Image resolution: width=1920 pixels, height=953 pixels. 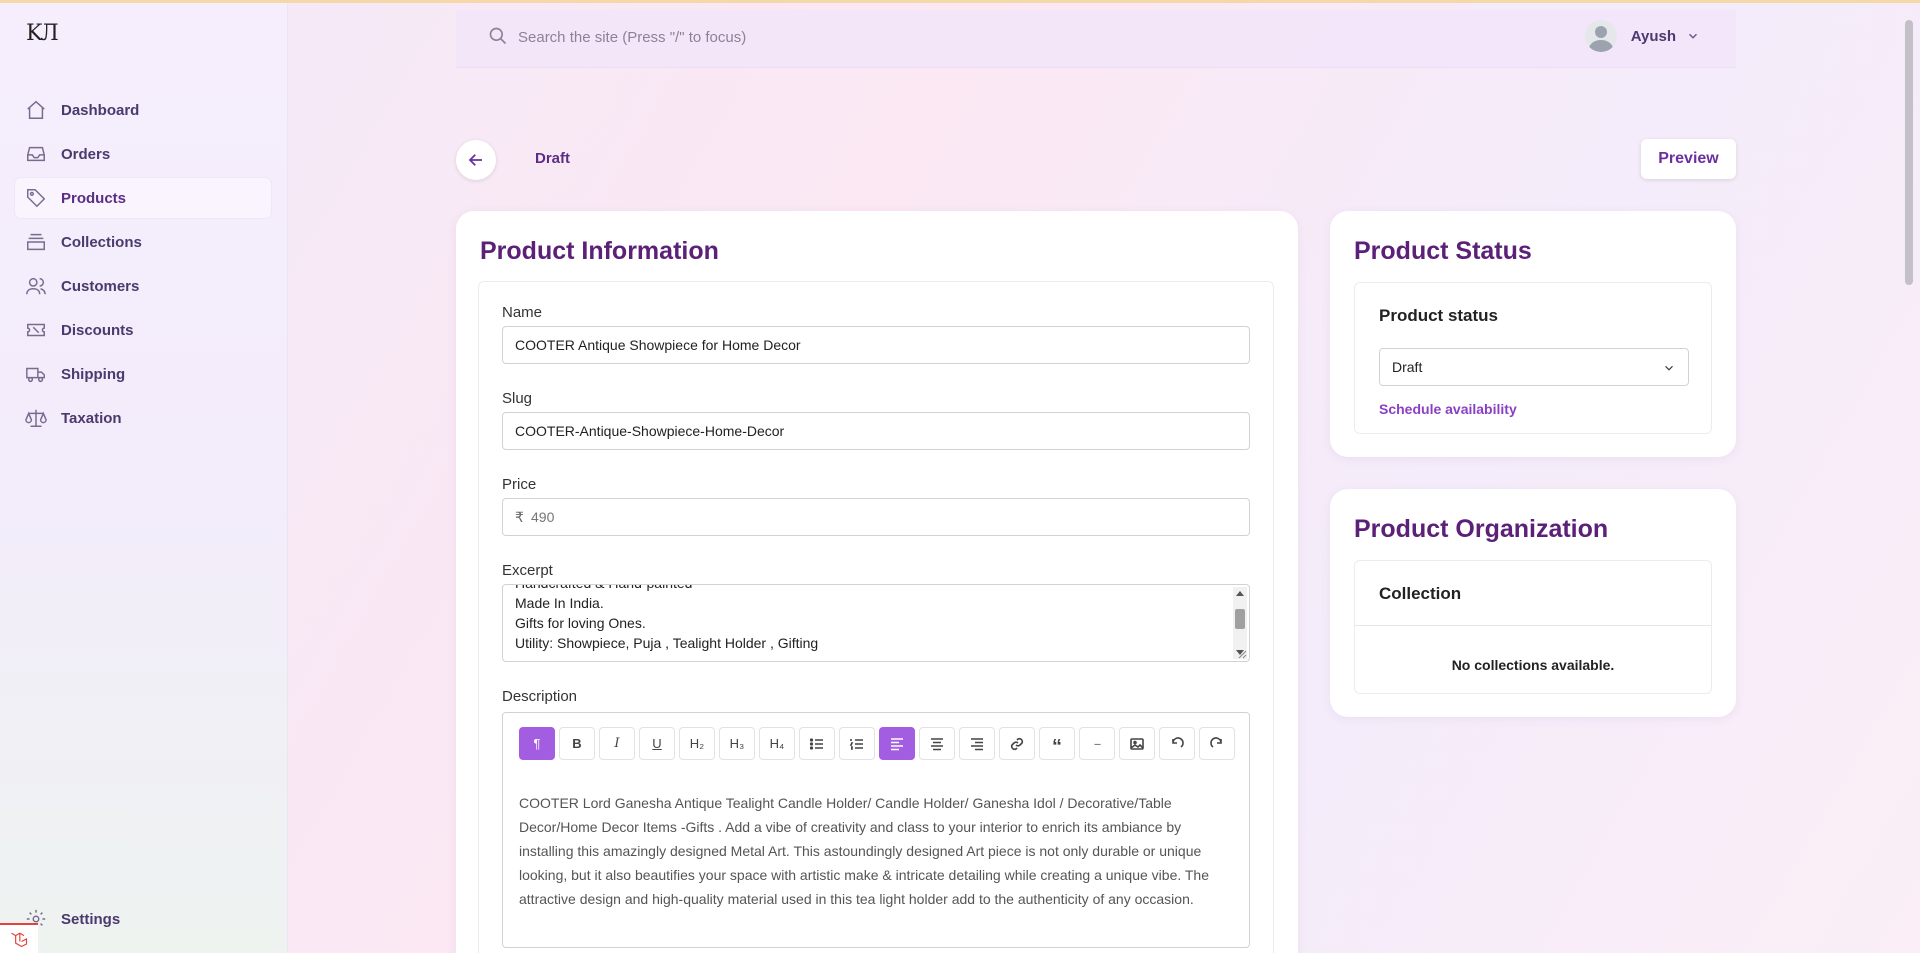 What do you see at coordinates (1242, 654) in the screenshot?
I see `resize-handle-icon` at bounding box center [1242, 654].